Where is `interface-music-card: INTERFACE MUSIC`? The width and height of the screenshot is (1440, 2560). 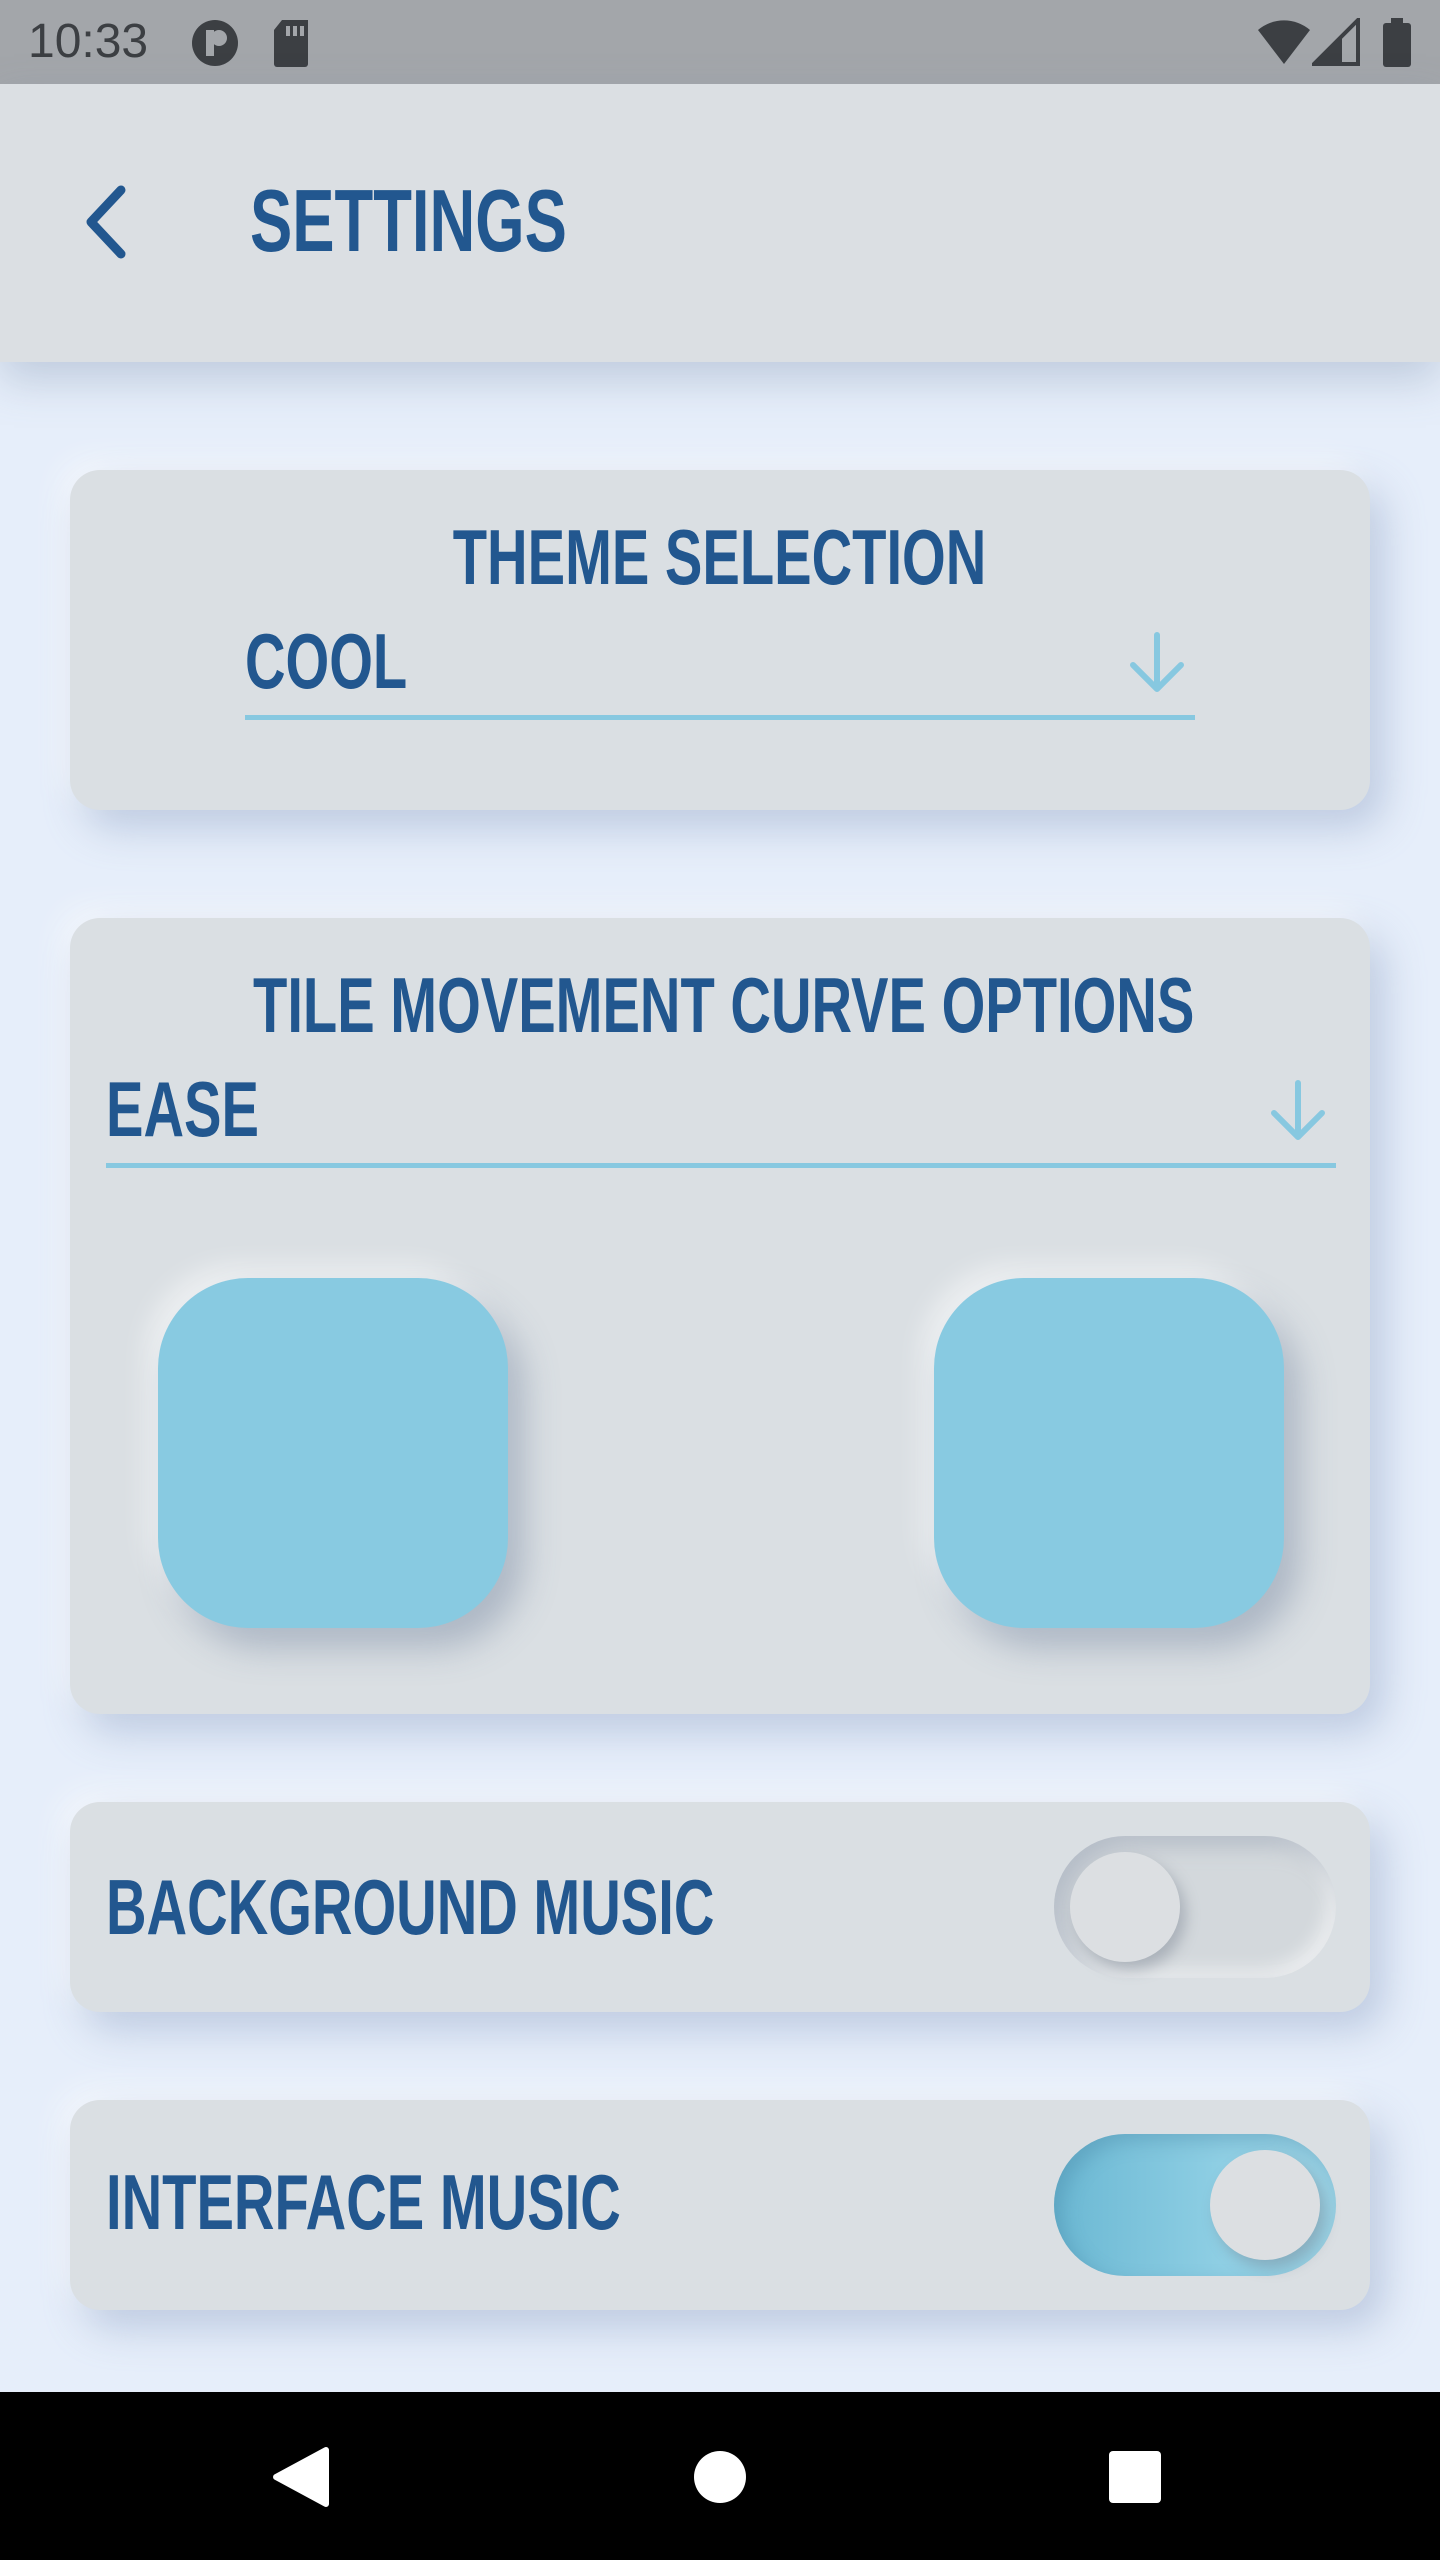
interface-music-card: INTERFACE MUSIC is located at coordinates (720, 2205).